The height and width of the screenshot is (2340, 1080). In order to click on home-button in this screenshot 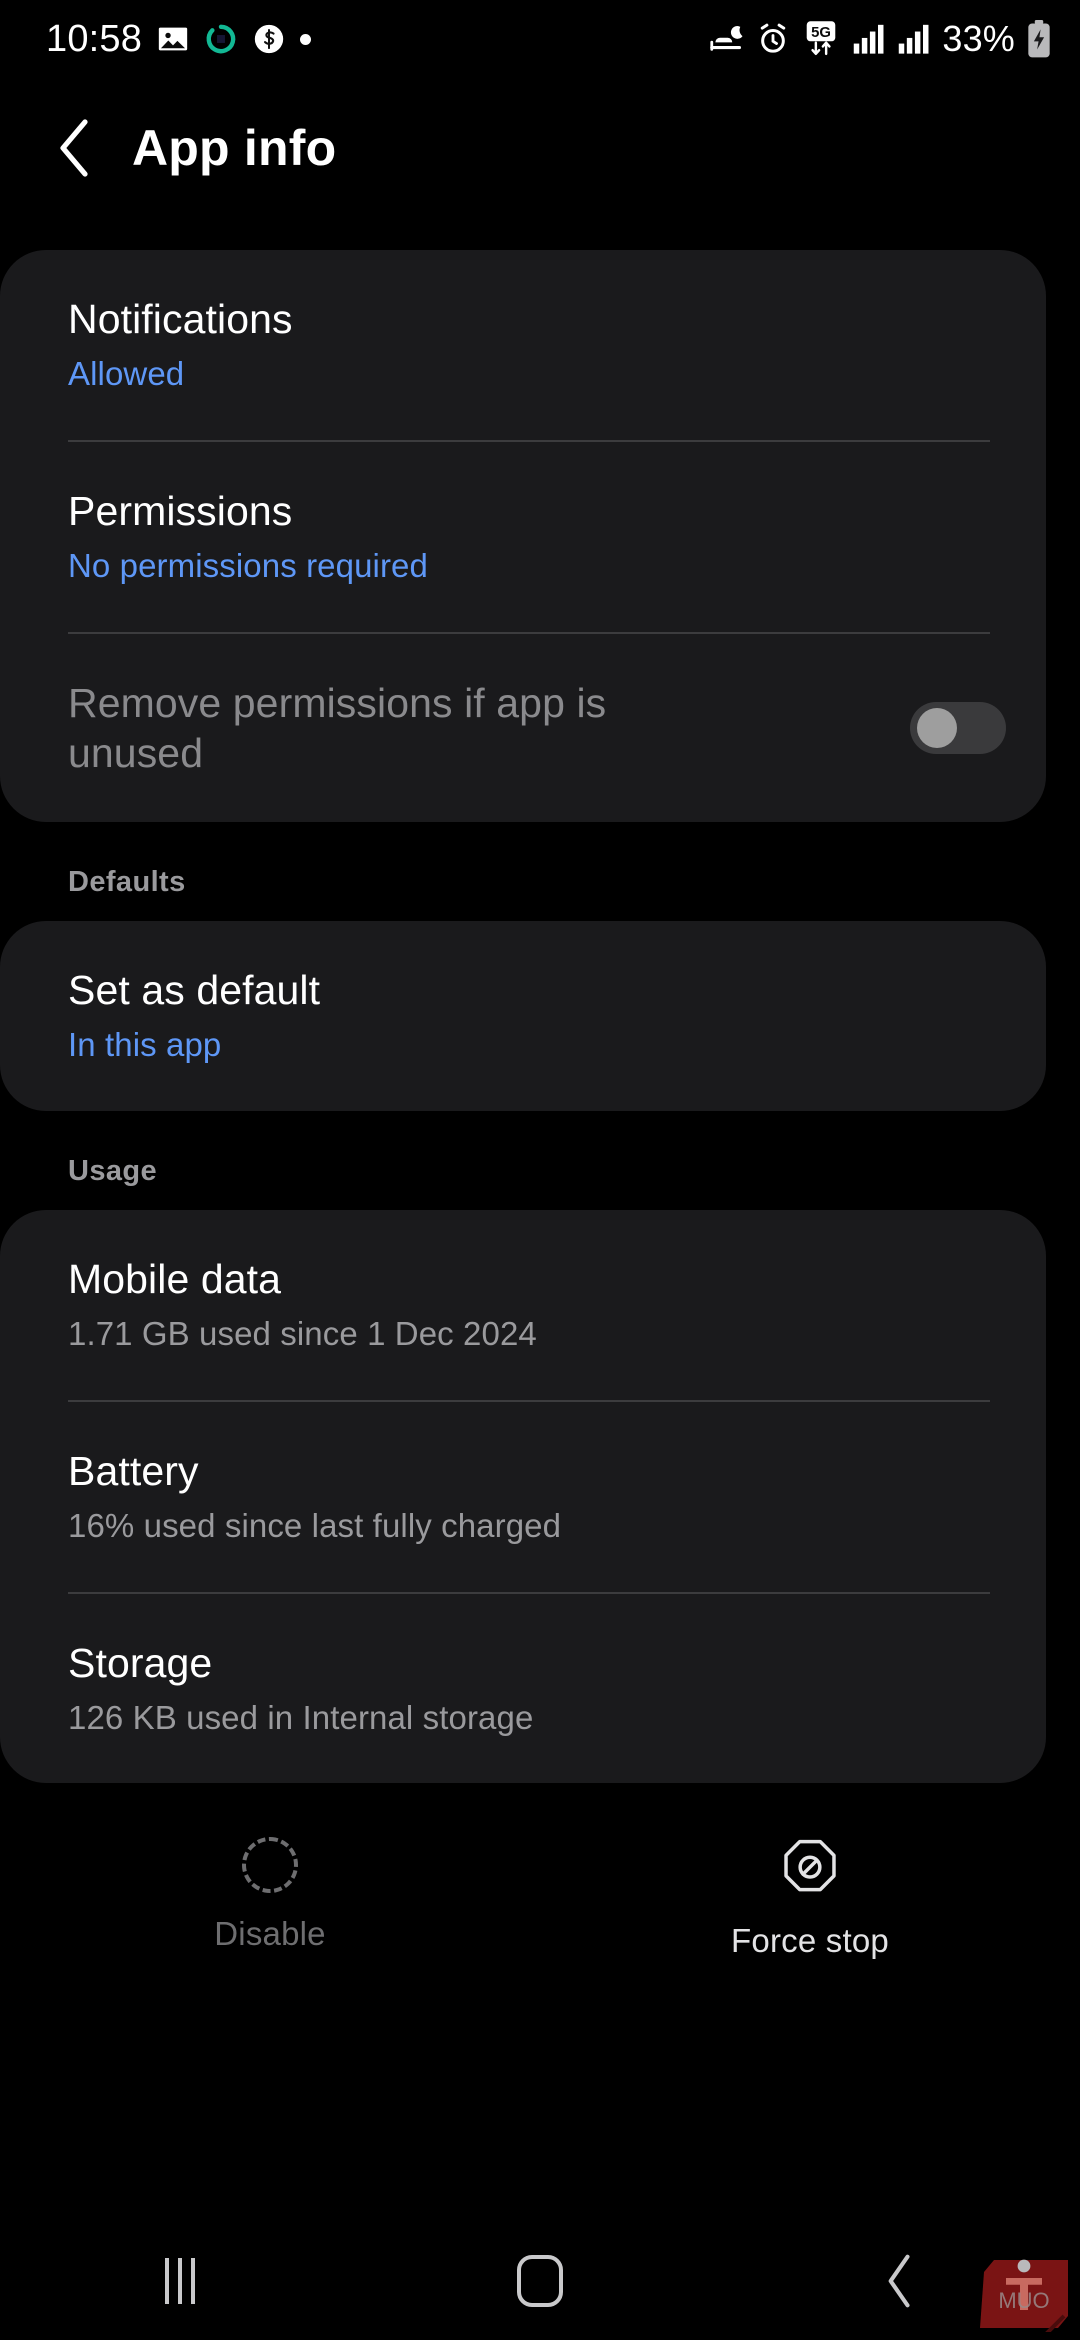, I will do `click(540, 2281)`.